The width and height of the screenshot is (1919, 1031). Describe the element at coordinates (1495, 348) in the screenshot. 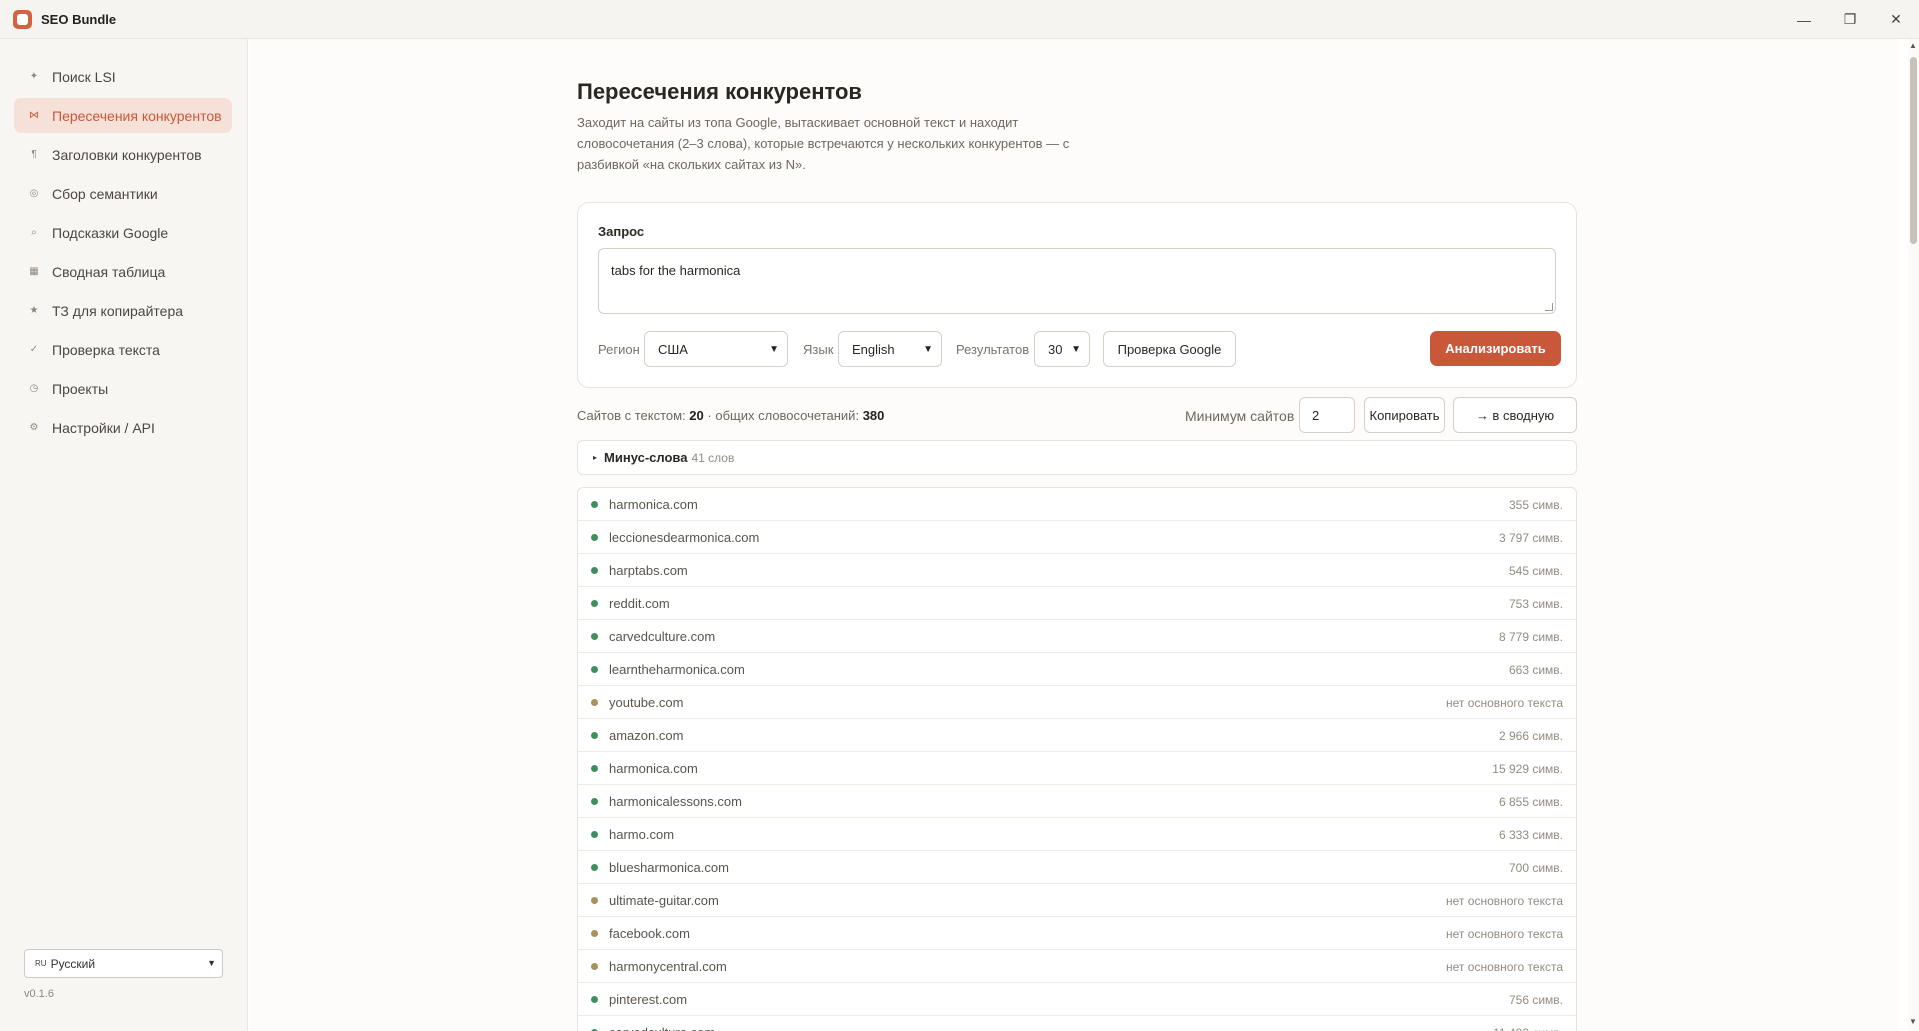

I see `analyze-button: Анализировать` at that location.